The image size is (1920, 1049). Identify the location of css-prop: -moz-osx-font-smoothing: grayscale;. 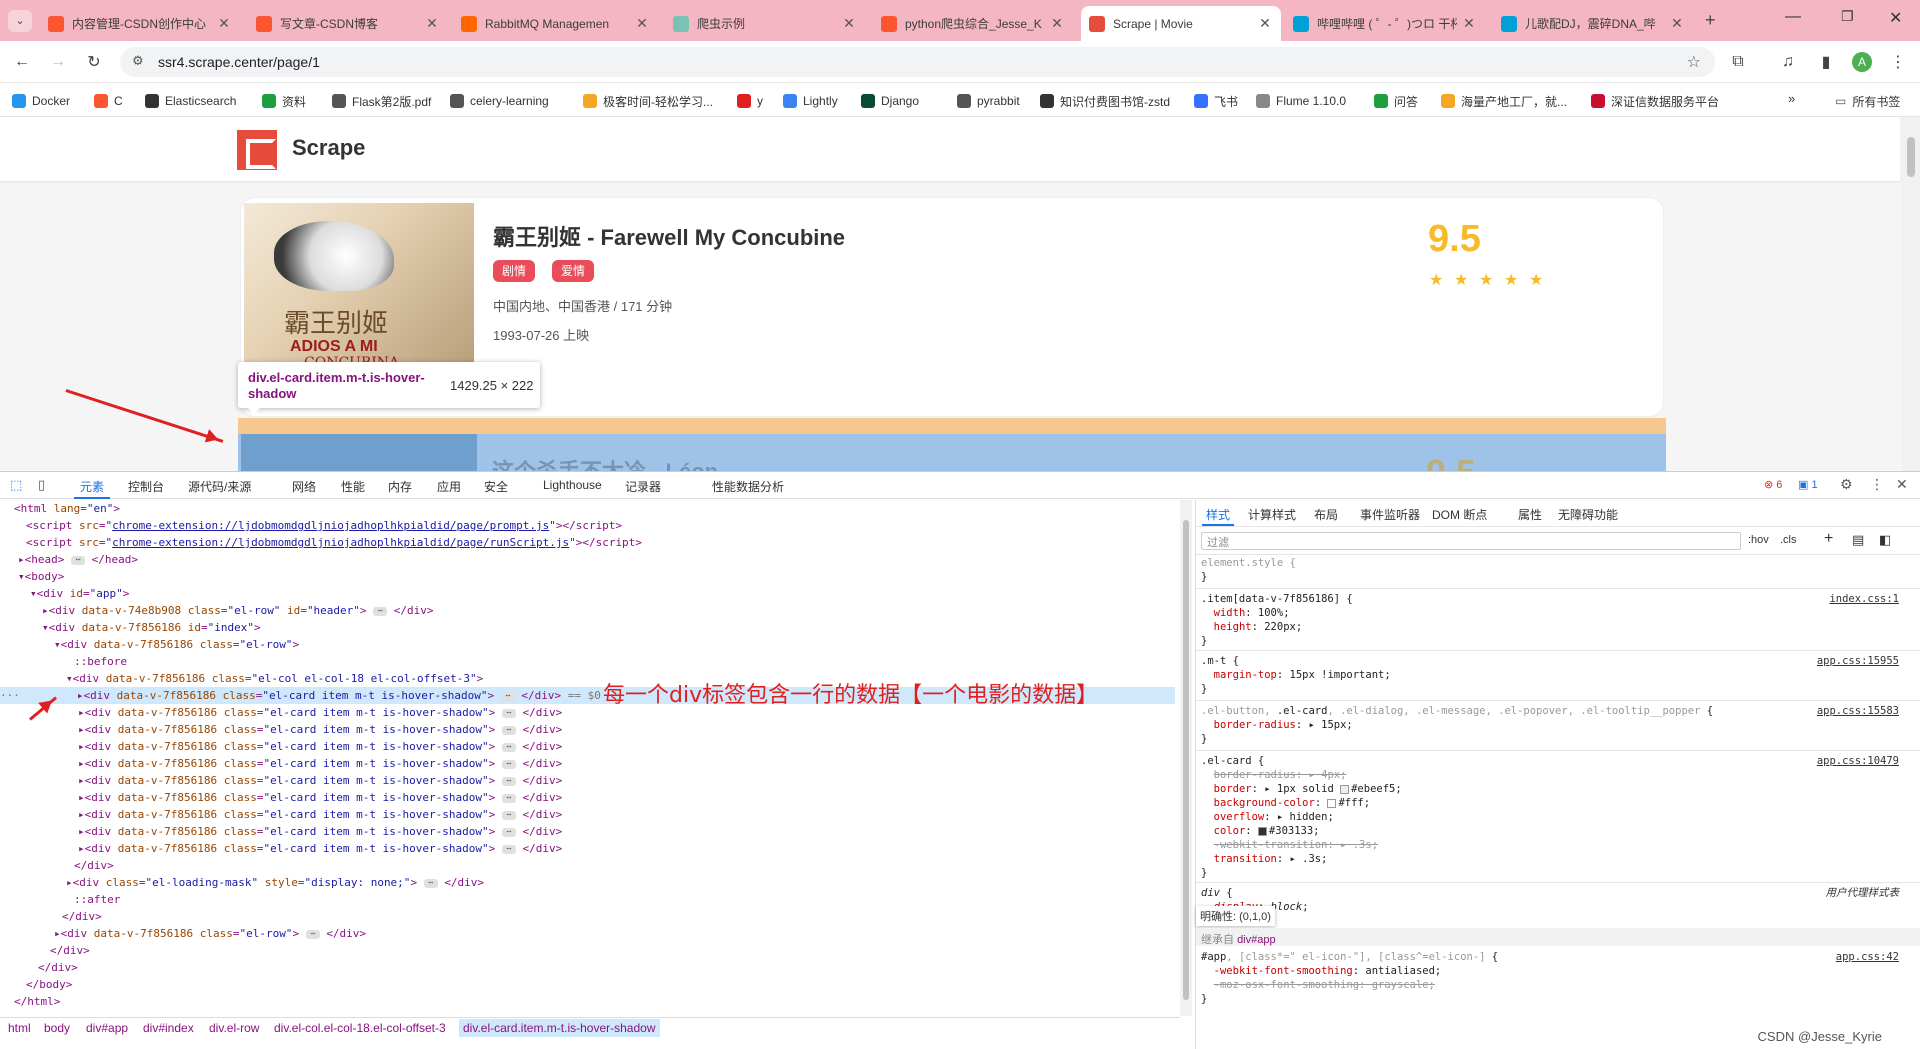
(1556, 985).